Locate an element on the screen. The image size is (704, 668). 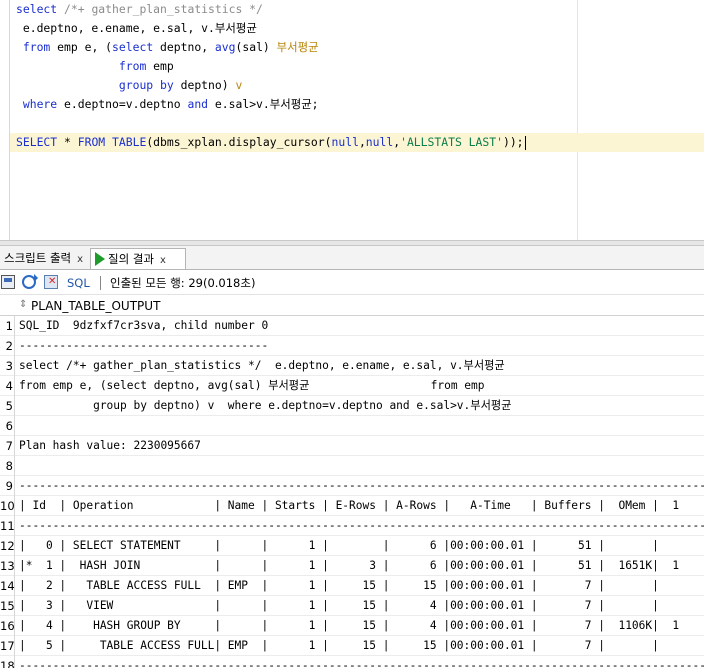
row-number: 2 is located at coordinates (7, 346).